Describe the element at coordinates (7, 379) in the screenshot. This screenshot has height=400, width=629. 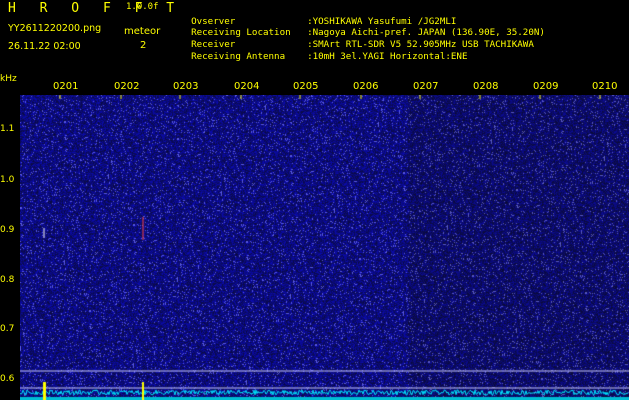
I see `y-tick-label: 0.6` at that location.